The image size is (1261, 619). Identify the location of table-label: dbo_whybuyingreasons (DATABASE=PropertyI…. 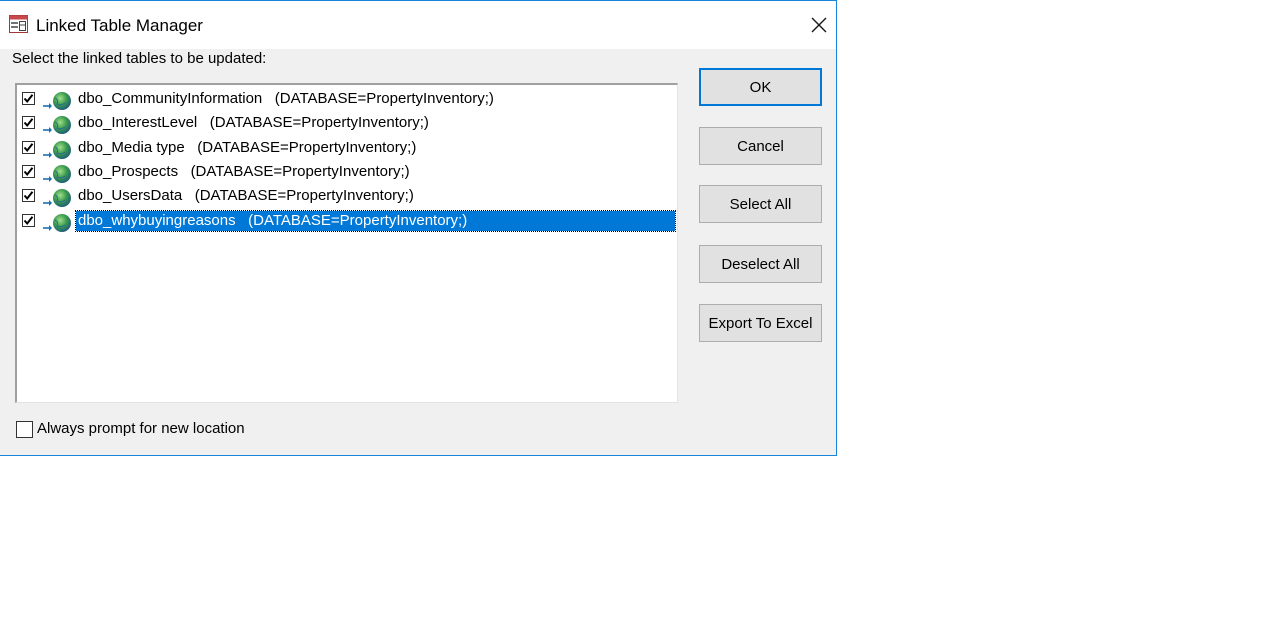
(375, 220).